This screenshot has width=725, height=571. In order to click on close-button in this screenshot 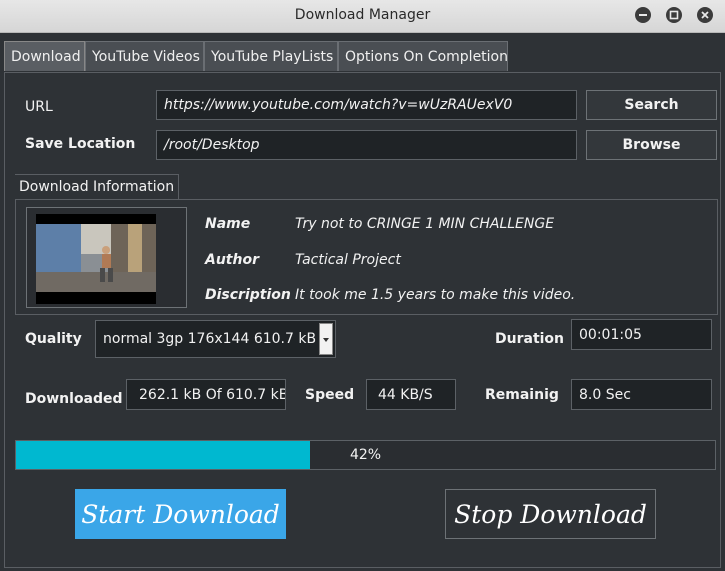, I will do `click(705, 15)`.